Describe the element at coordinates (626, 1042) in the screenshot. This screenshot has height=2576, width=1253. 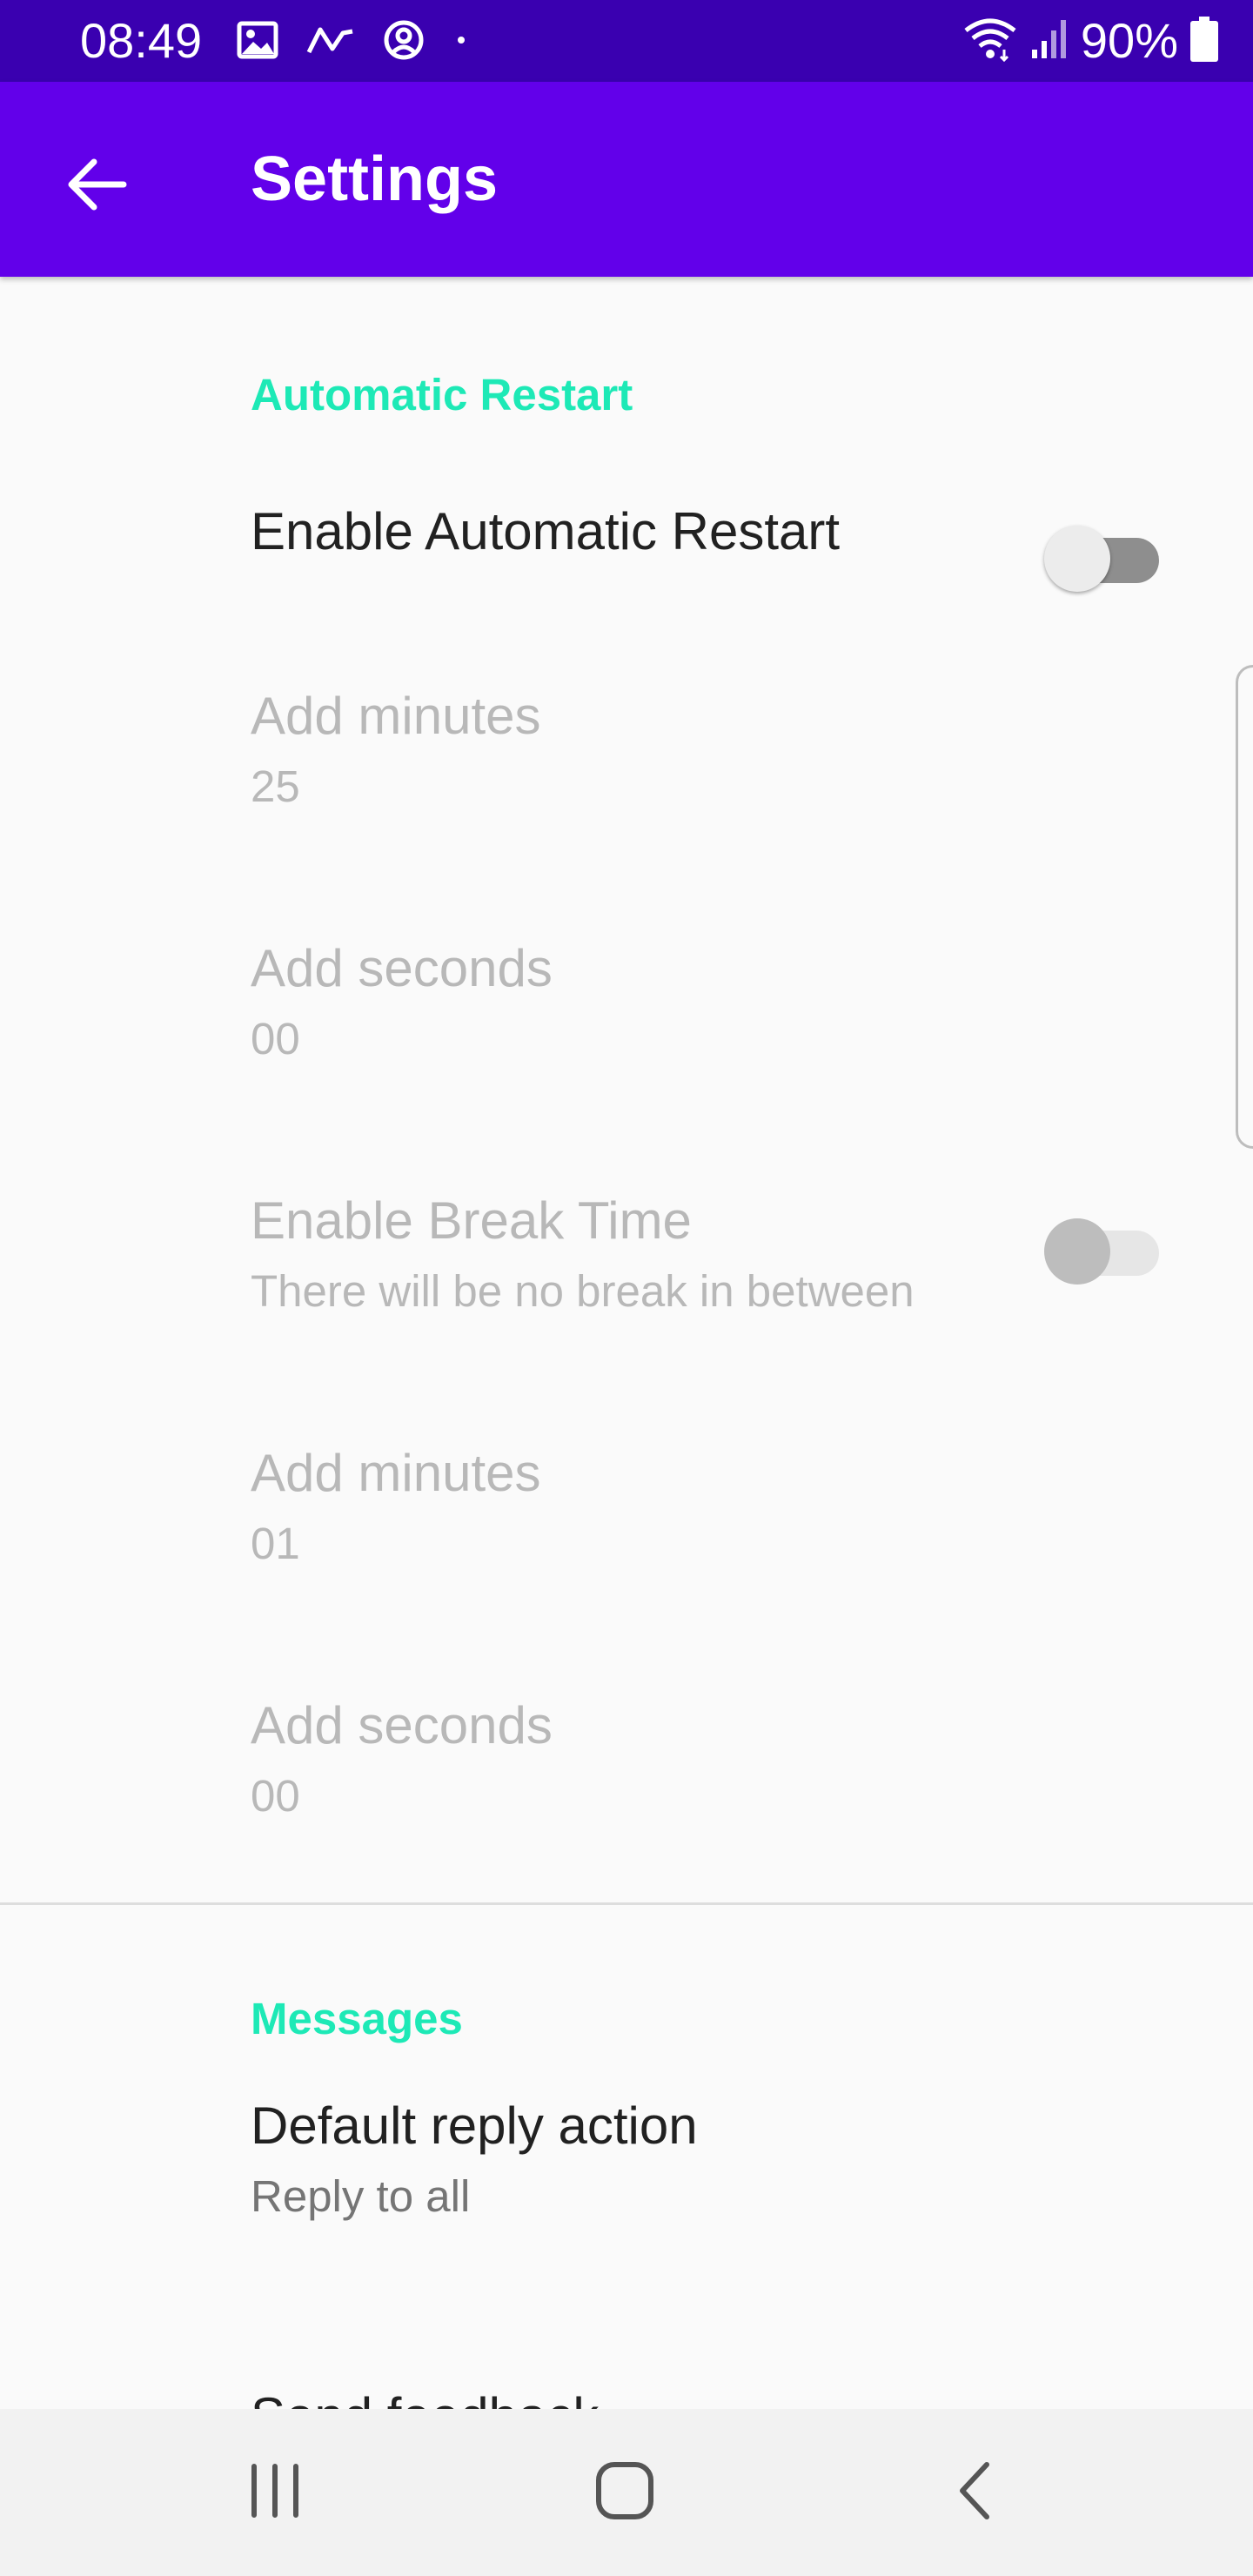
I see `pref-add-seconds: Add seconds 00` at that location.